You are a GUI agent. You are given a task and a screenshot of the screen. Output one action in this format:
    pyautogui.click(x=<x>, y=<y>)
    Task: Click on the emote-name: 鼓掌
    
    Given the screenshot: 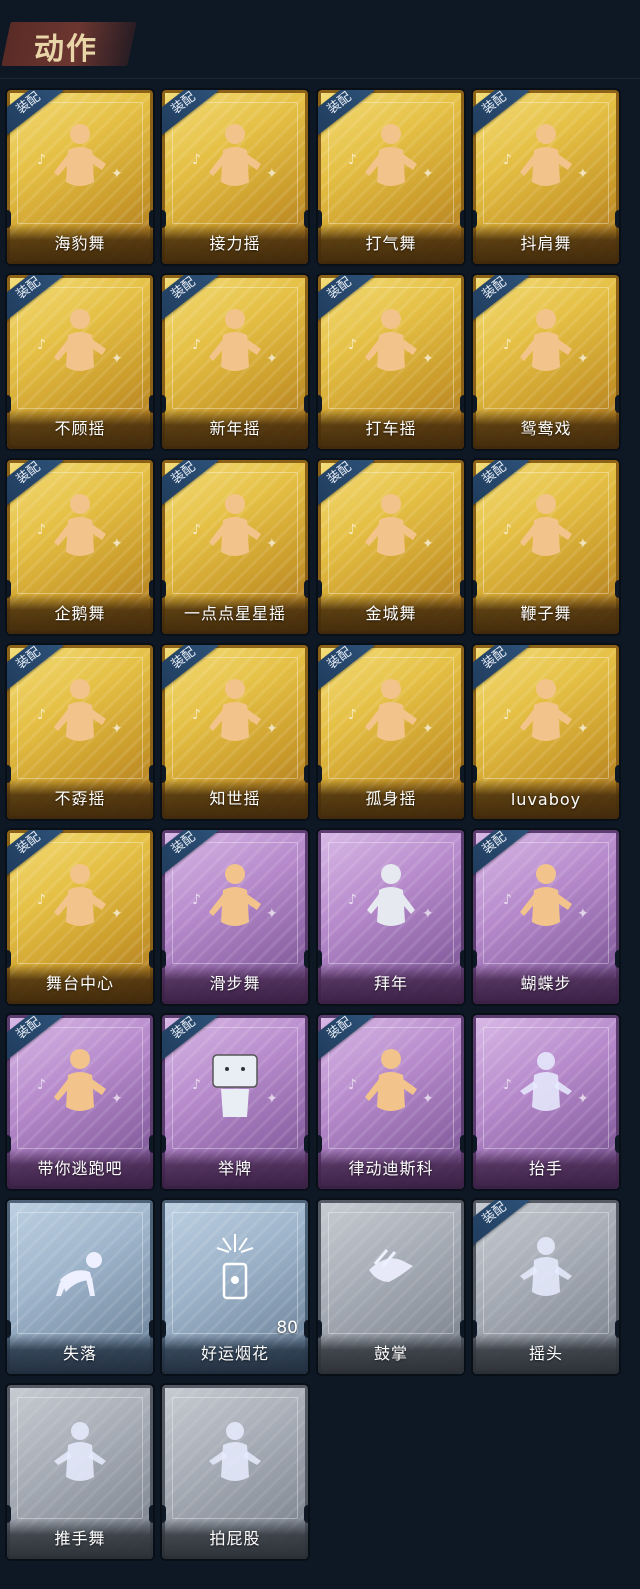 What is the action you would take?
    pyautogui.click(x=390, y=1353)
    